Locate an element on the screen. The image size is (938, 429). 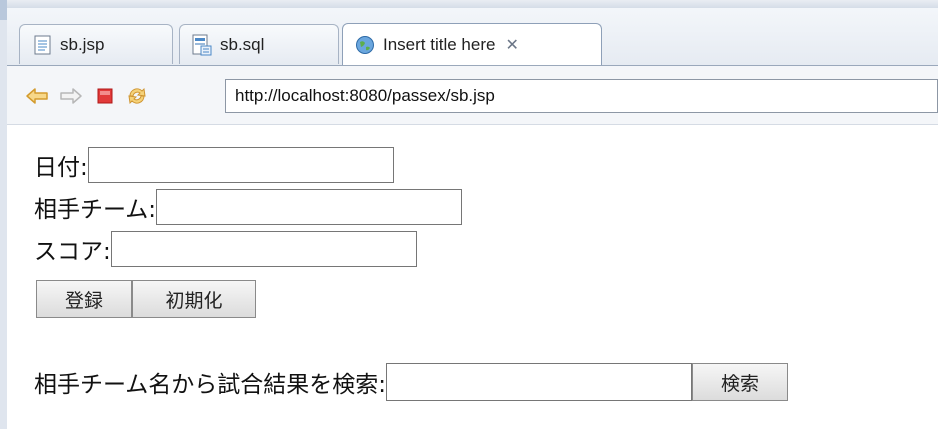
stop-button is located at coordinates (105, 96).